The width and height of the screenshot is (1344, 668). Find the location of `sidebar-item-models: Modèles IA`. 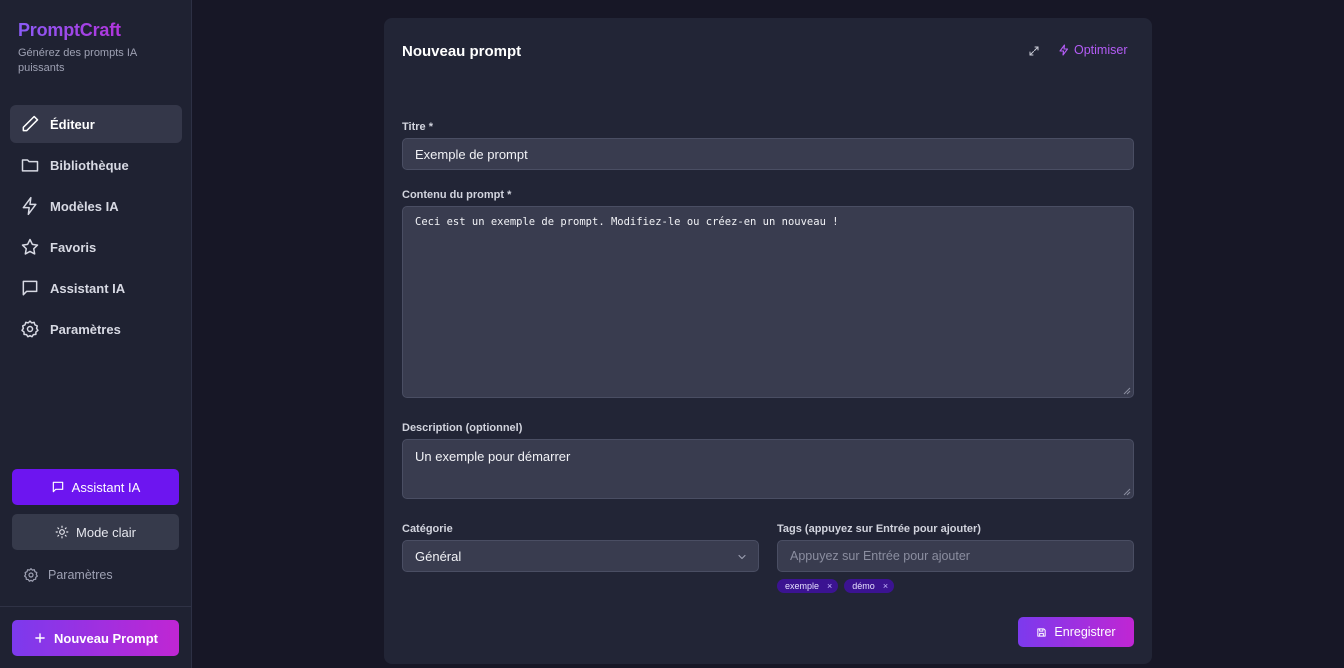

sidebar-item-models: Modèles IA is located at coordinates (96, 206).